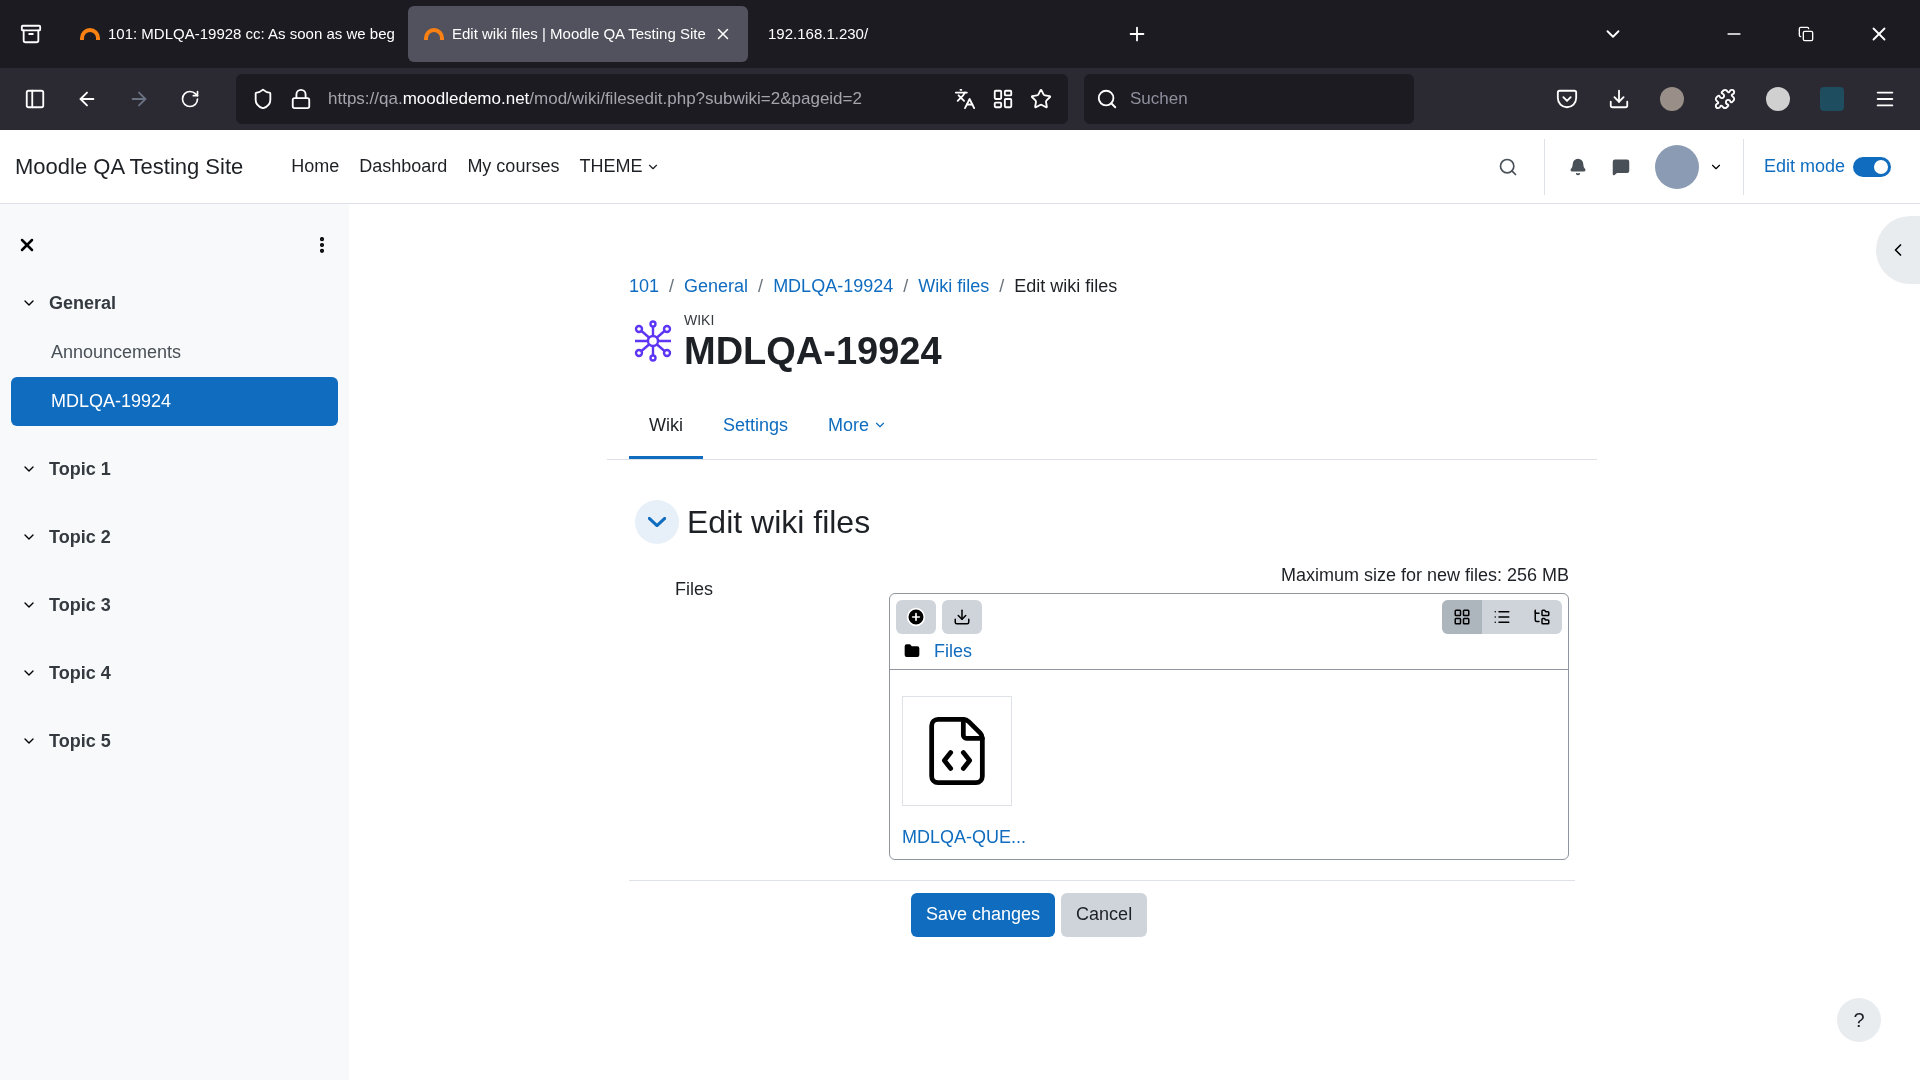 The image size is (1920, 1080). I want to click on nav-link: My courses, so click(513, 166).